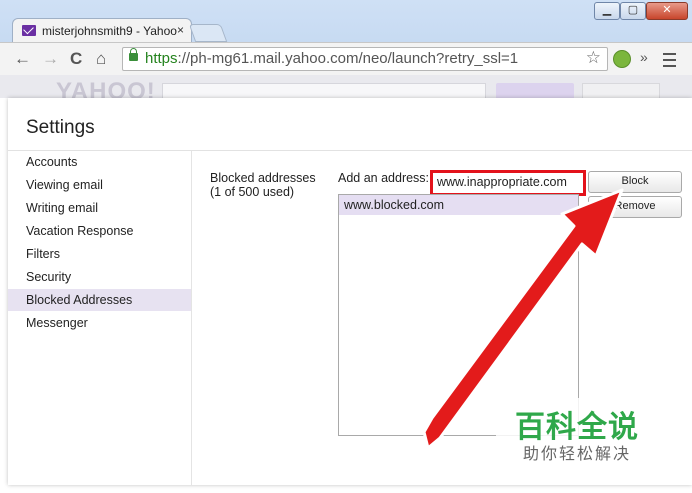  Describe the element at coordinates (586, 433) in the screenshot. I see `watermark: 百科全说 助你轻松解决` at that location.